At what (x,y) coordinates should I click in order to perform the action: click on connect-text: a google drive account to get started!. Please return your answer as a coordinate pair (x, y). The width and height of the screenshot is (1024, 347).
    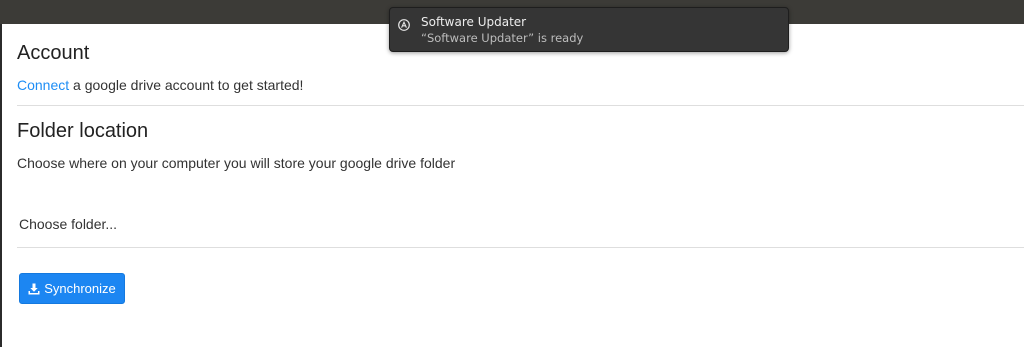
    Looking at the image, I should click on (186, 85).